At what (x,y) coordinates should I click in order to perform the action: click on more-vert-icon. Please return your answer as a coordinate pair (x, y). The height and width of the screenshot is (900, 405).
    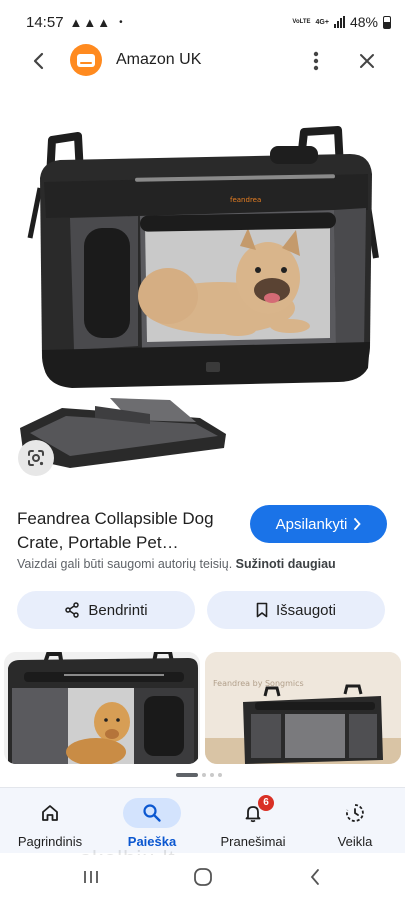
    Looking at the image, I should click on (316, 61).